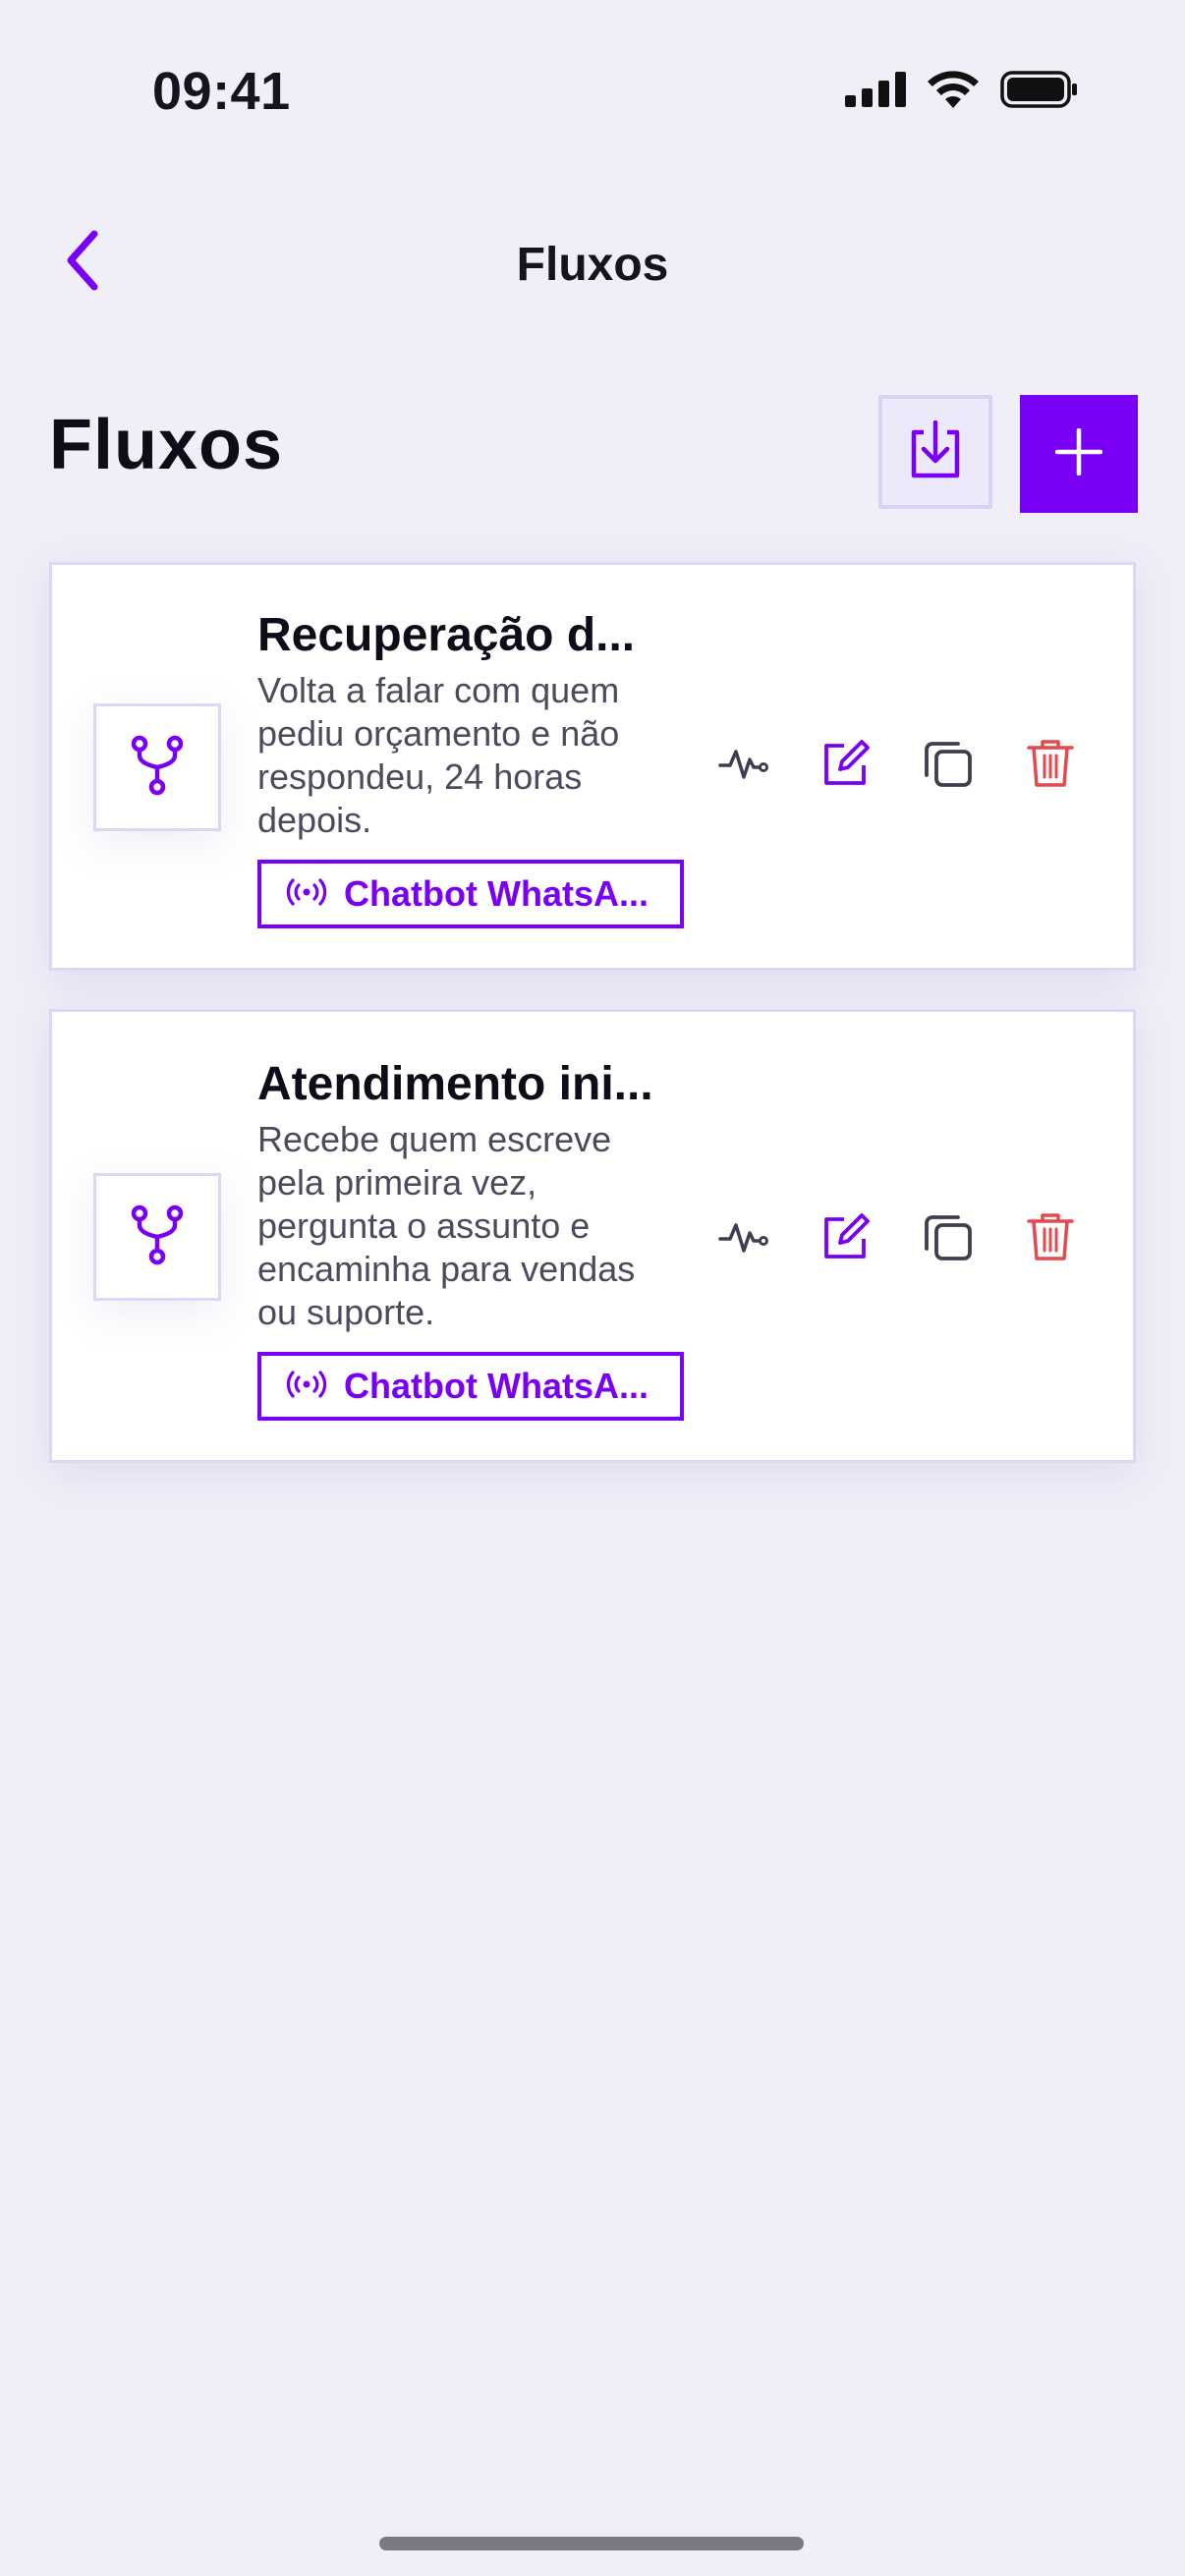  Describe the element at coordinates (222, 91) in the screenshot. I see `status-time: 09:41` at that location.